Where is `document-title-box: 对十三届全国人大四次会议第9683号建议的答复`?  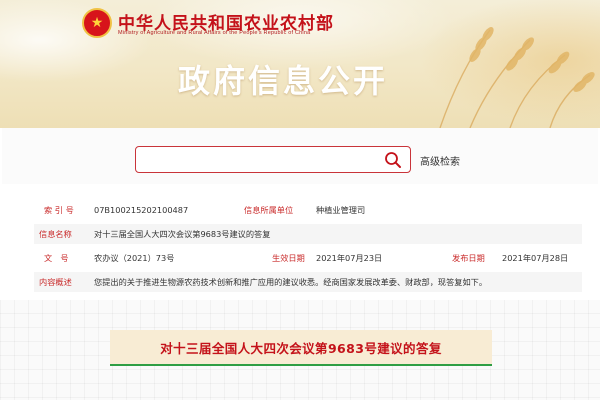 document-title-box: 对十三届全国人大四次会议第9683号建议的答复 is located at coordinates (301, 348).